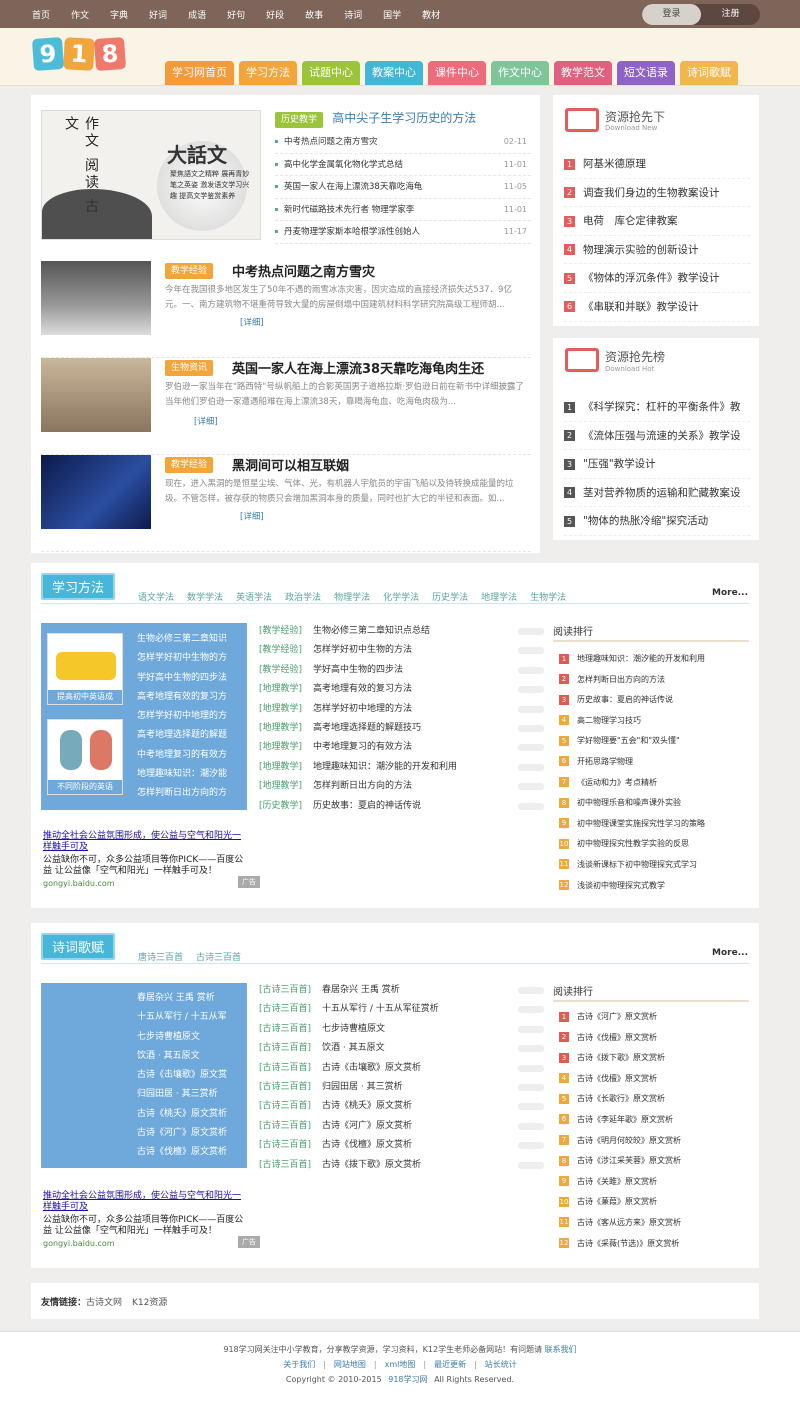 This screenshot has width=800, height=1401. I want to click on article-tag: 教学经验, so click(189, 271).